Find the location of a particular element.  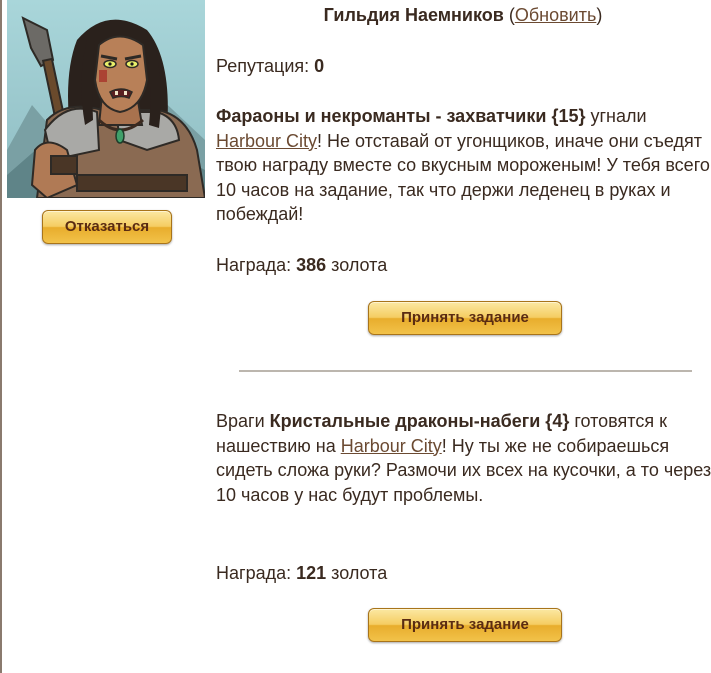

quest-2-reward-unit: золота is located at coordinates (357, 573).